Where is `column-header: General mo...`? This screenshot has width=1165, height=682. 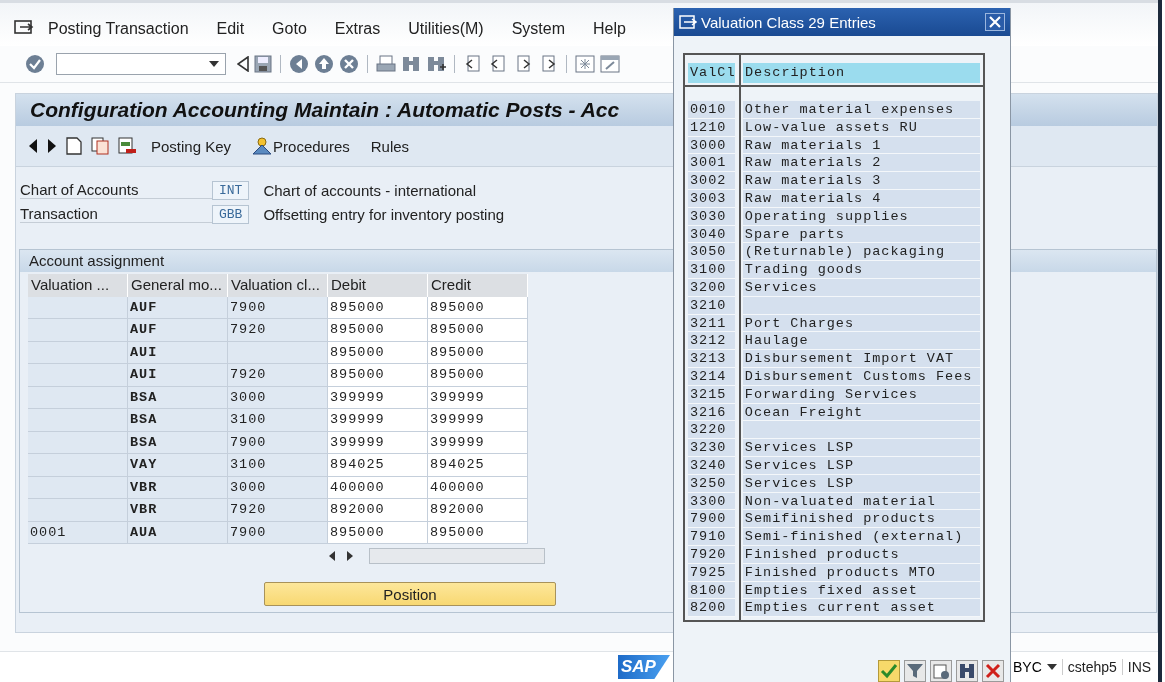
column-header: General mo... is located at coordinates (178, 285).